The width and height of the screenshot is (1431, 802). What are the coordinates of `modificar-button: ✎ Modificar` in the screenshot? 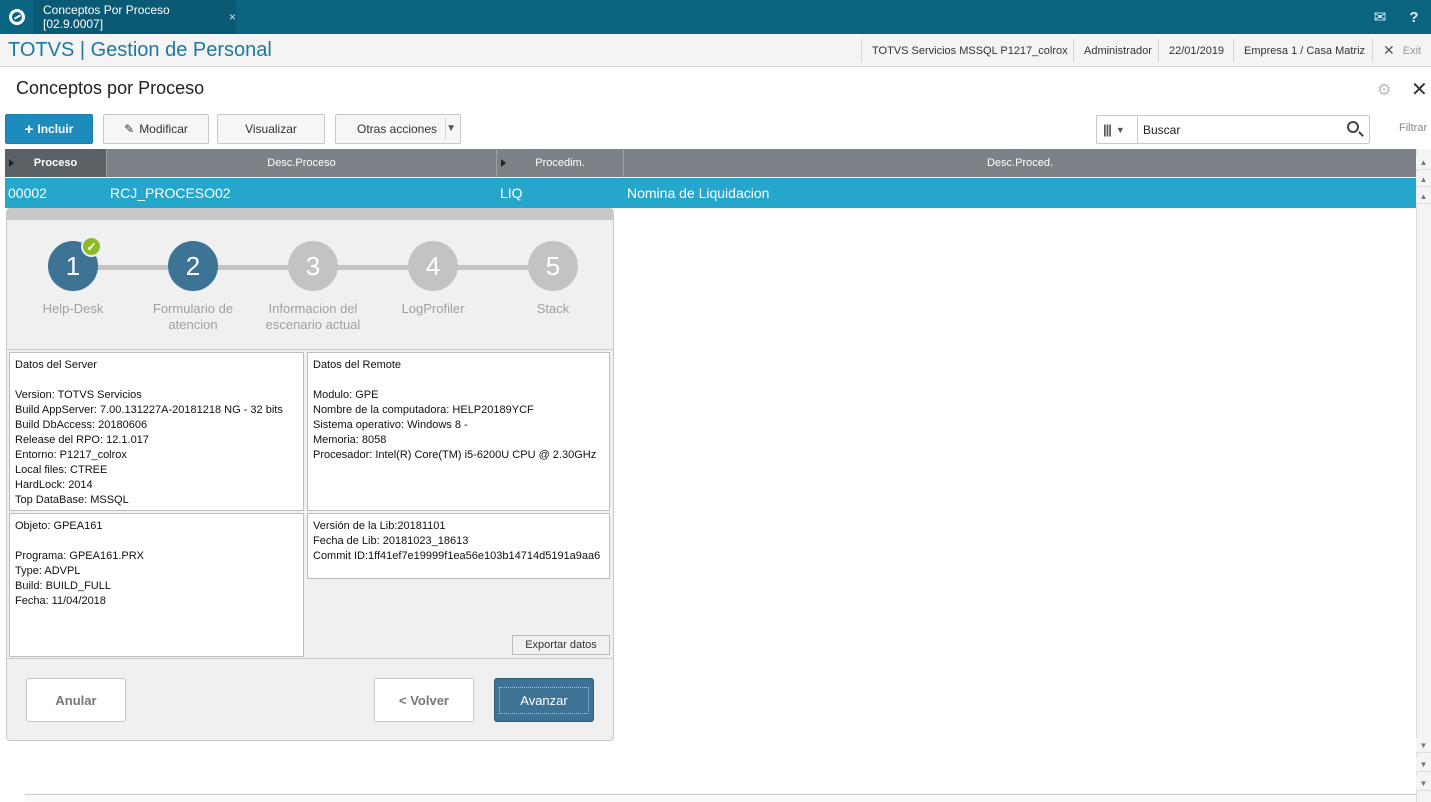 It's located at (156, 129).